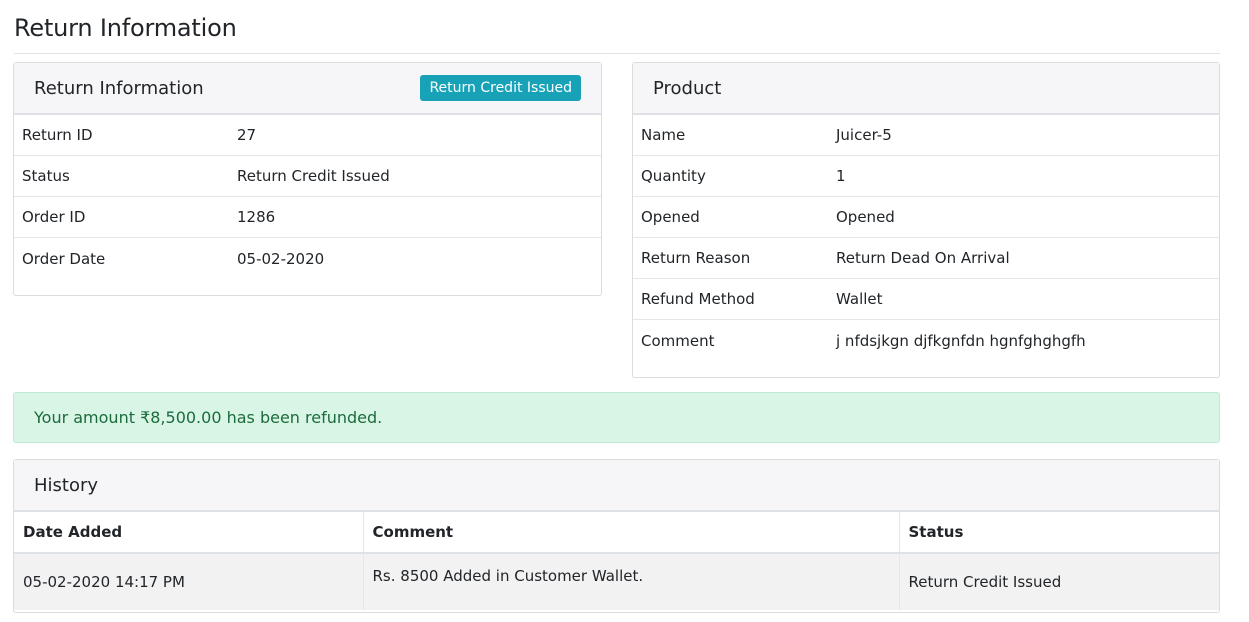  I want to click on return-id-label: Return ID, so click(57, 135).